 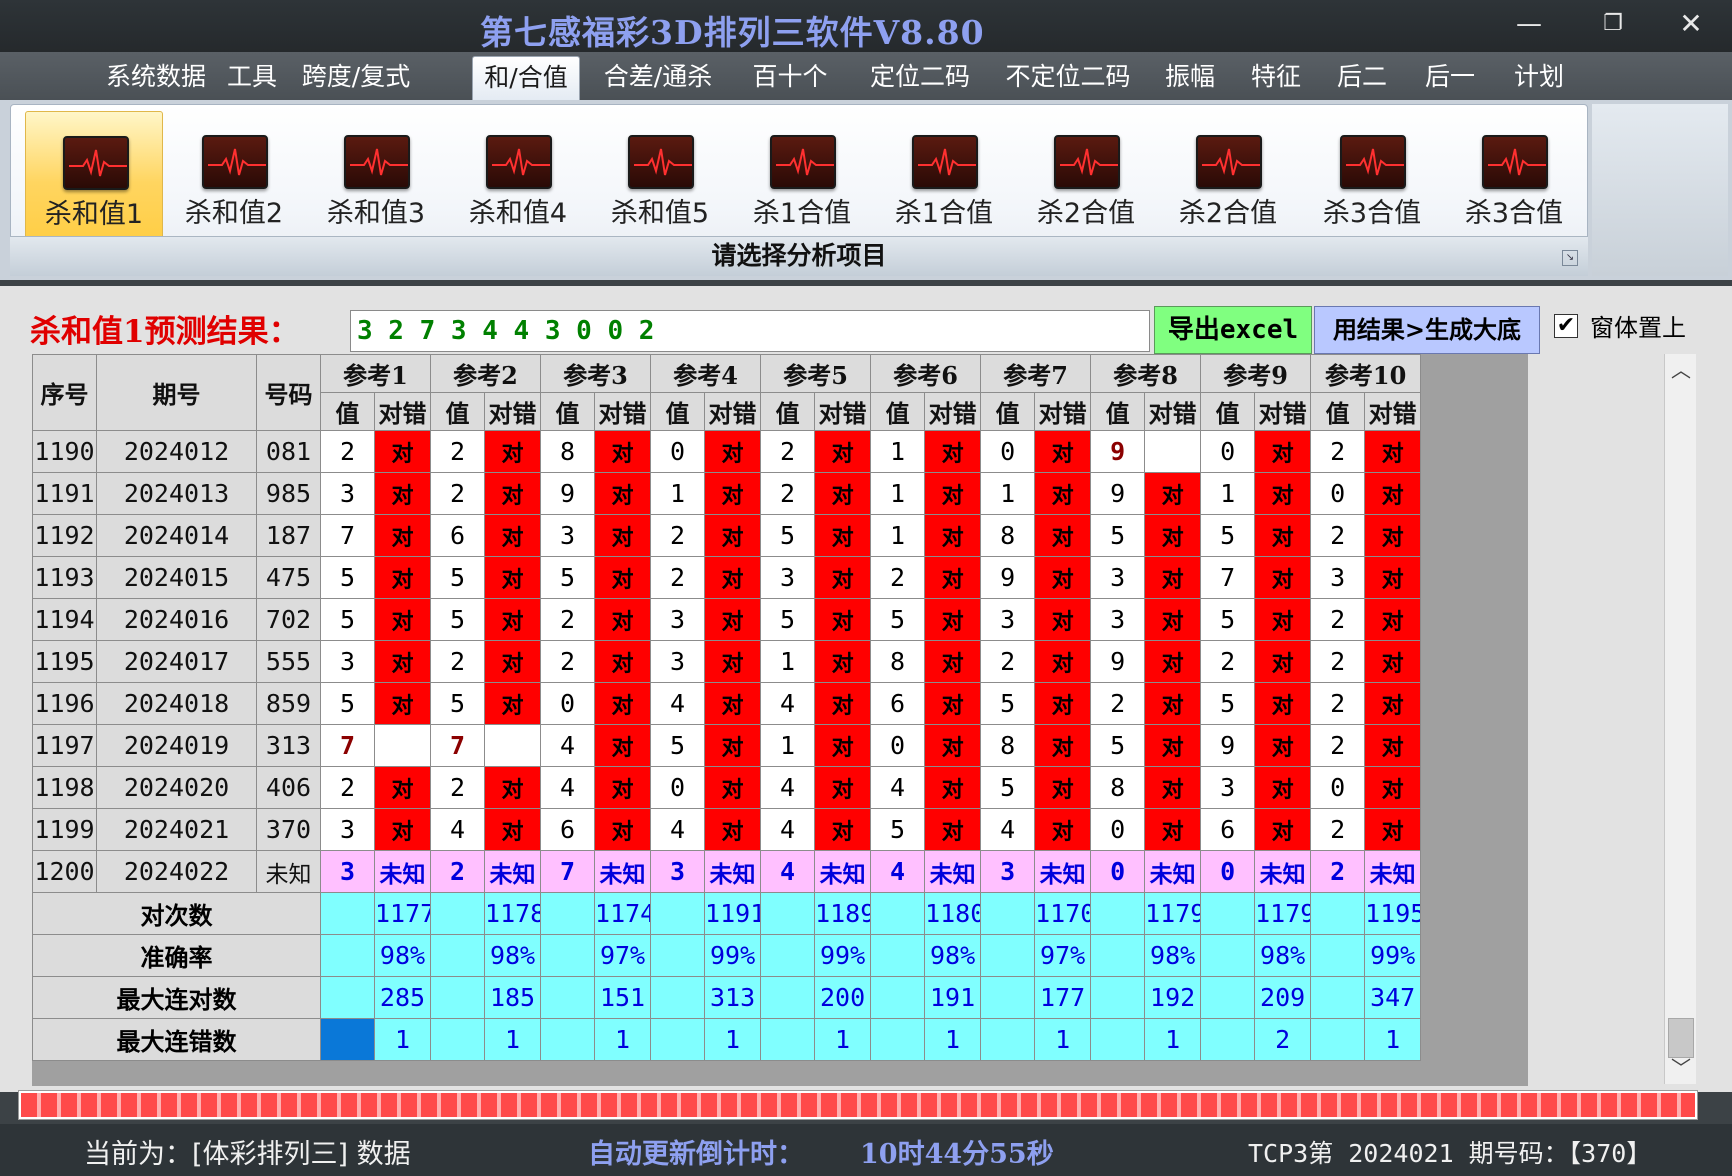 What do you see at coordinates (252, 78) in the screenshot?
I see `menu-item: 工具` at bounding box center [252, 78].